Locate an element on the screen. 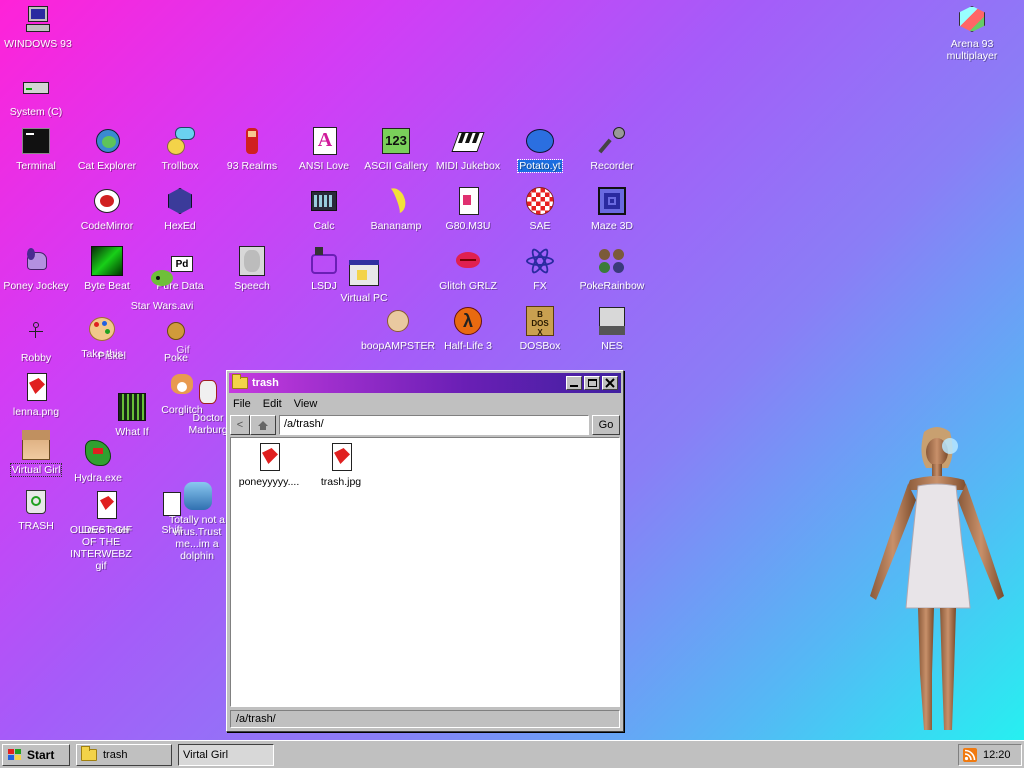 Image resolution: width=1024 pixels, height=768 pixels. icon-trash: TRASH is located at coordinates (36, 509).